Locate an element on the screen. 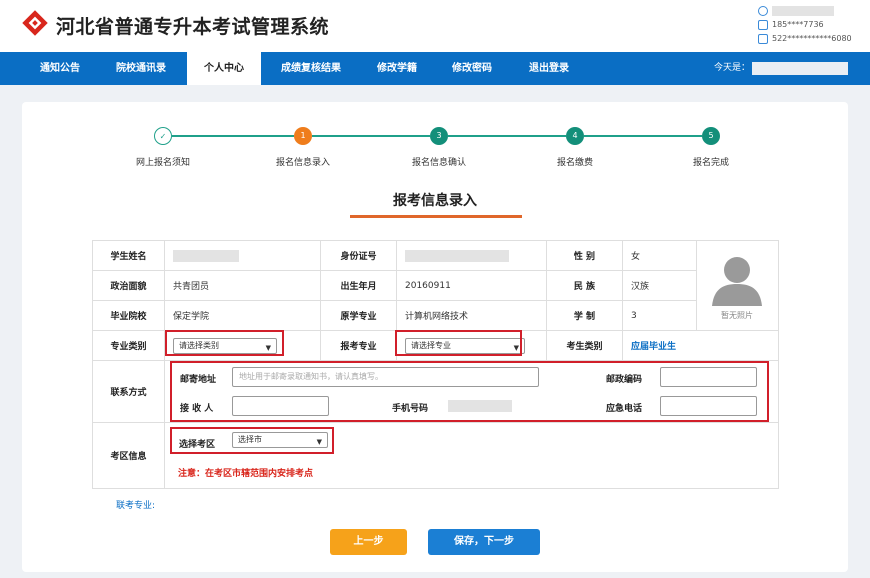 The width and height of the screenshot is (870, 578). today-label: 今天是： is located at coordinates (732, 68).